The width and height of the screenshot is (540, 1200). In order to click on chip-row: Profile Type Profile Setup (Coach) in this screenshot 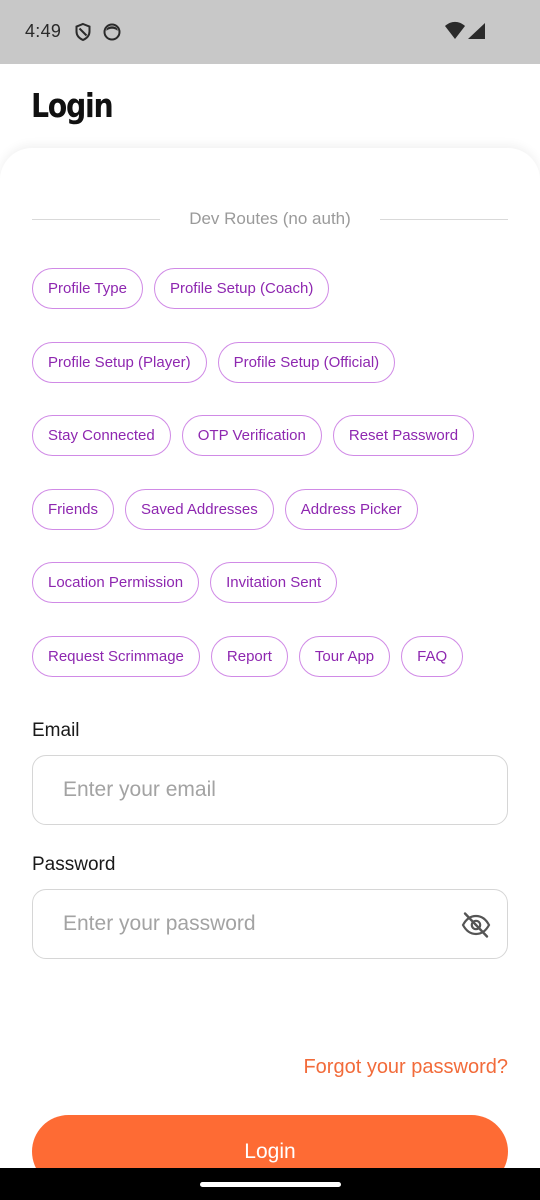, I will do `click(270, 289)`.